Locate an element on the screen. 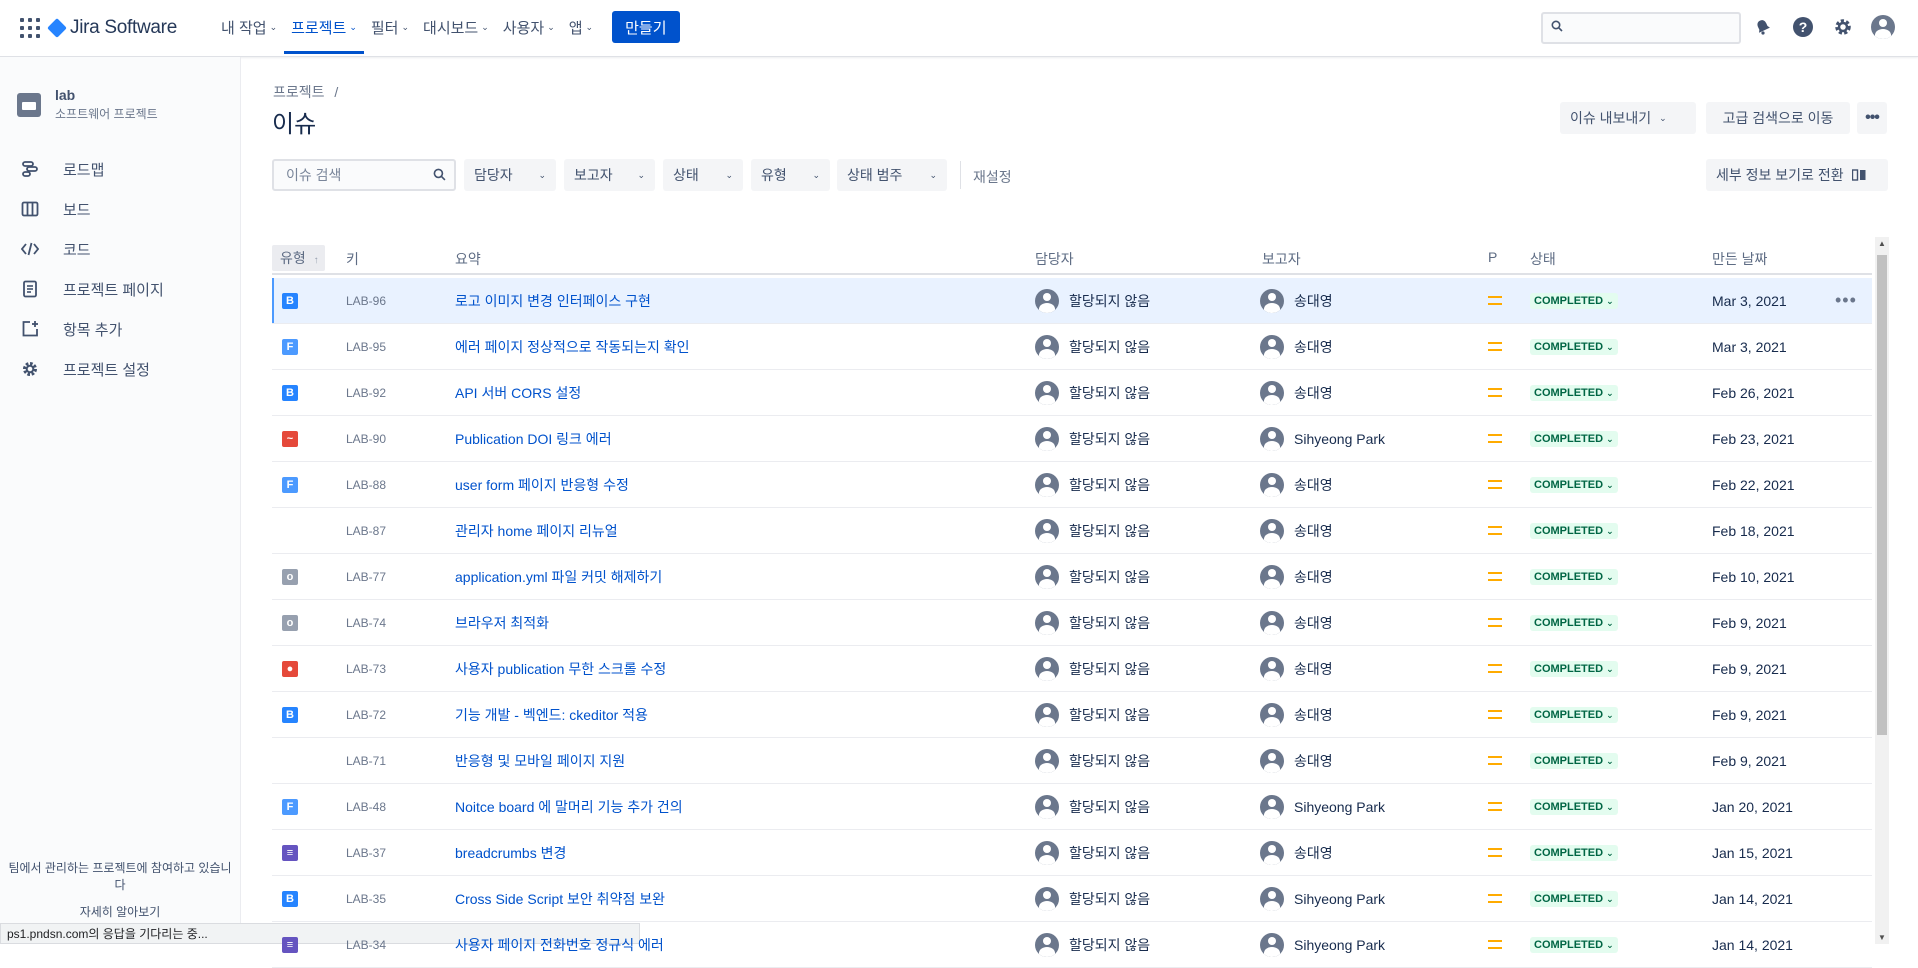  issue-key: LAB-90 is located at coordinates (366, 438).